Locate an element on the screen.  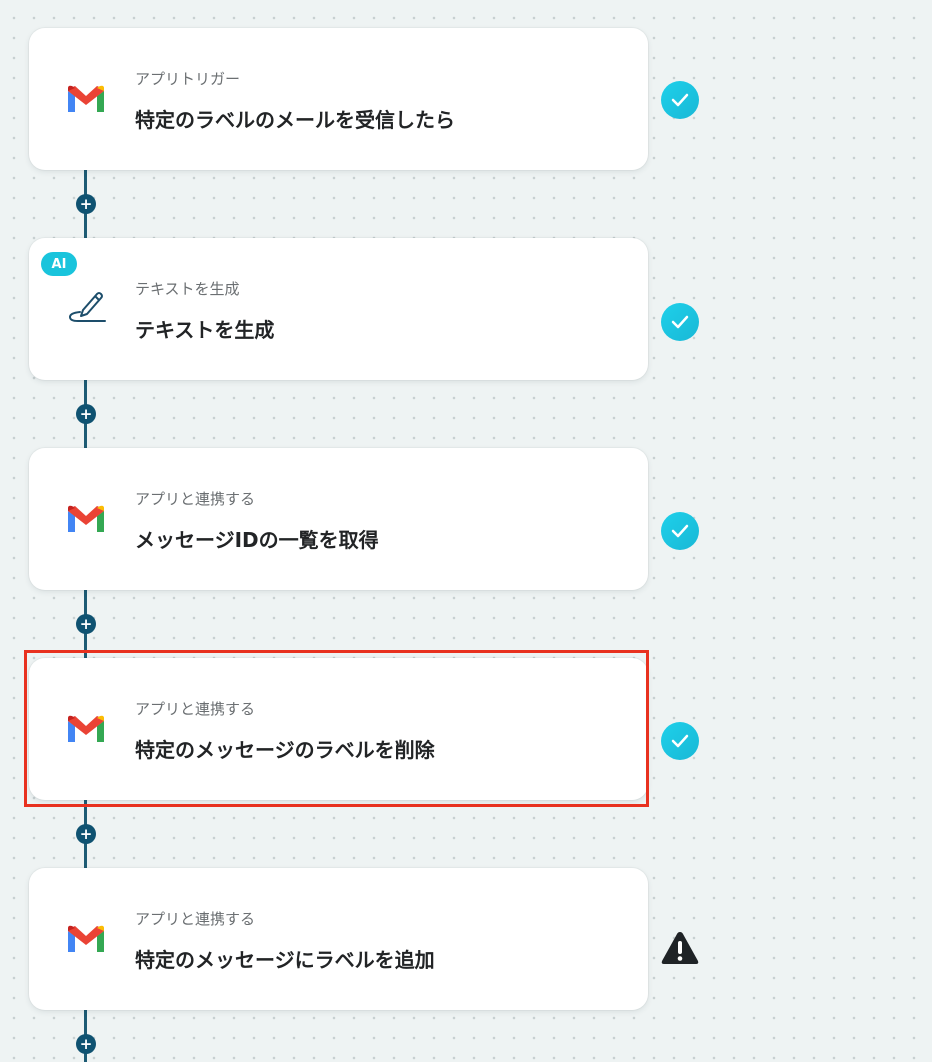
flow-step-card: テキストを生成 テキストを生成 is located at coordinates (338, 309).